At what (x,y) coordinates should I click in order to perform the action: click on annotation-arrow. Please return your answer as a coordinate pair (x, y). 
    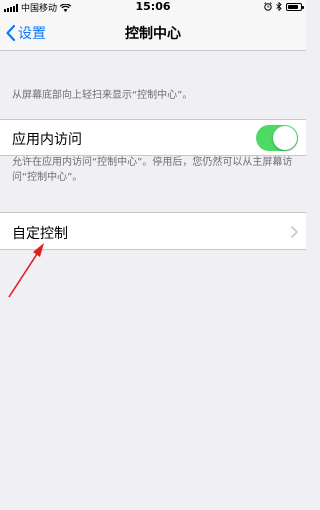
    Looking at the image, I should click on (26, 270).